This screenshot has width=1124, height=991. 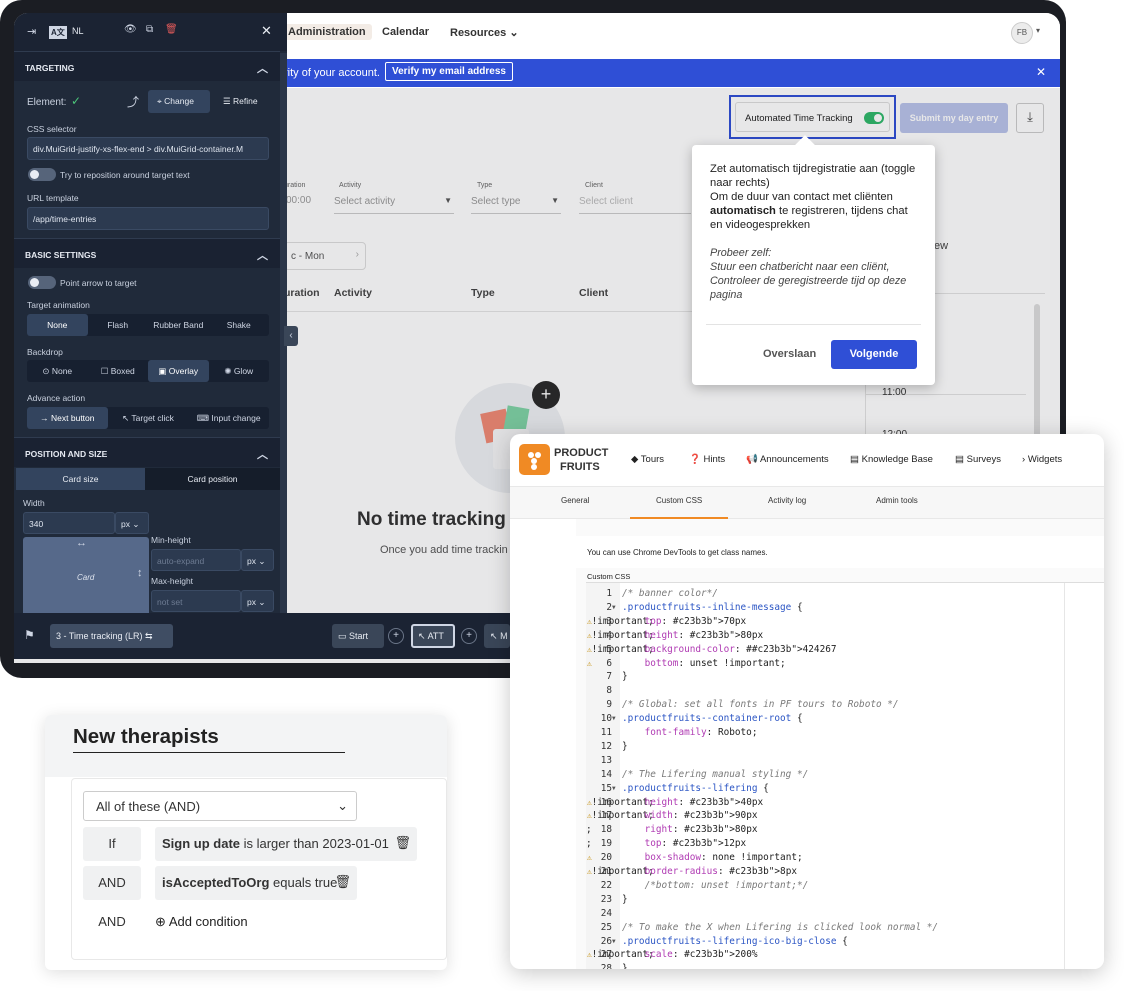 What do you see at coordinates (291, 336) in the screenshot?
I see `collapse-panel-handle: ‹` at bounding box center [291, 336].